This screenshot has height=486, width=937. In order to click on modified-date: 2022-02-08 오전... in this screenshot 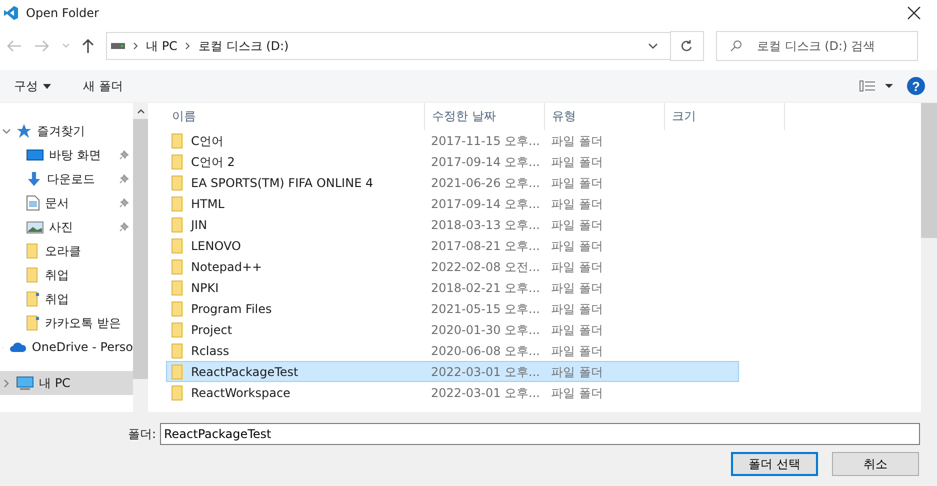, I will do `click(485, 266)`.